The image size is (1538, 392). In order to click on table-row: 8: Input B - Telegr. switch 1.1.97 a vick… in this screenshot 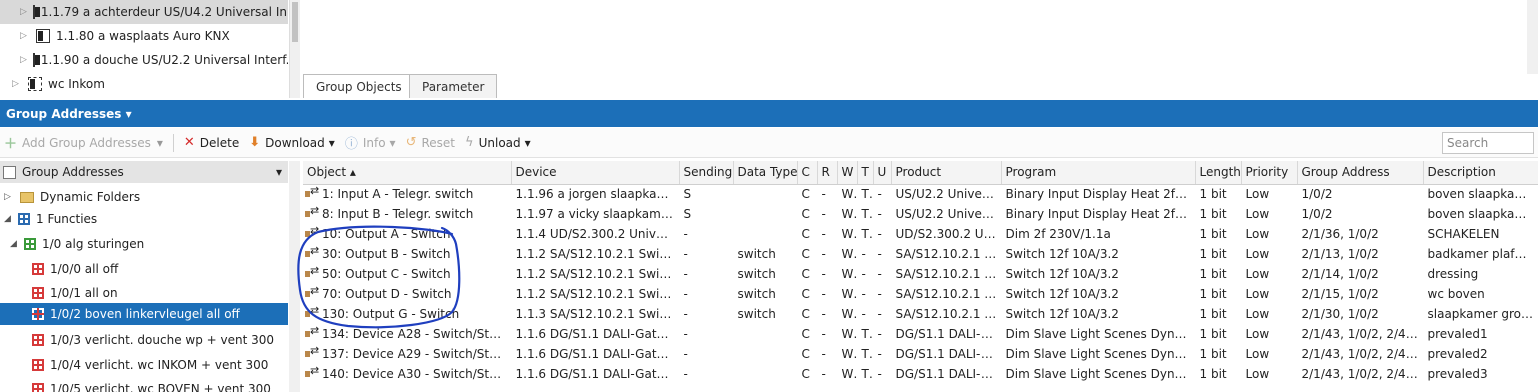, I will do `click(920, 214)`.